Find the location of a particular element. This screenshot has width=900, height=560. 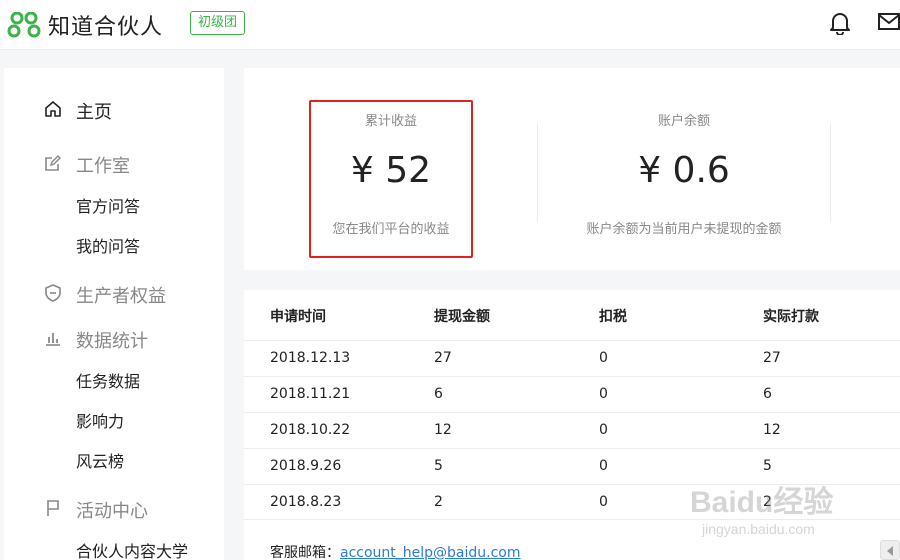

sidebar-subitem-leaderboard: 风云榜 is located at coordinates (100, 460).